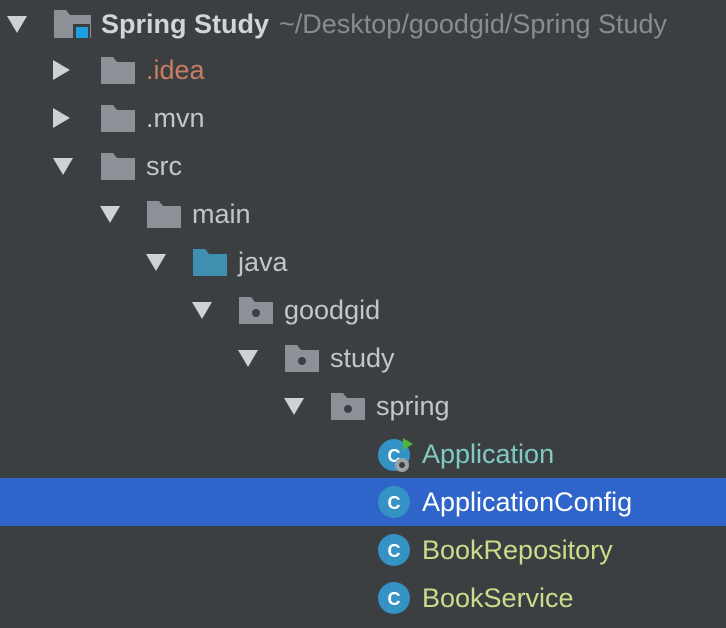 The height and width of the screenshot is (628, 726). I want to click on tree-row-application-config: C ApplicationConfig, so click(363, 502).